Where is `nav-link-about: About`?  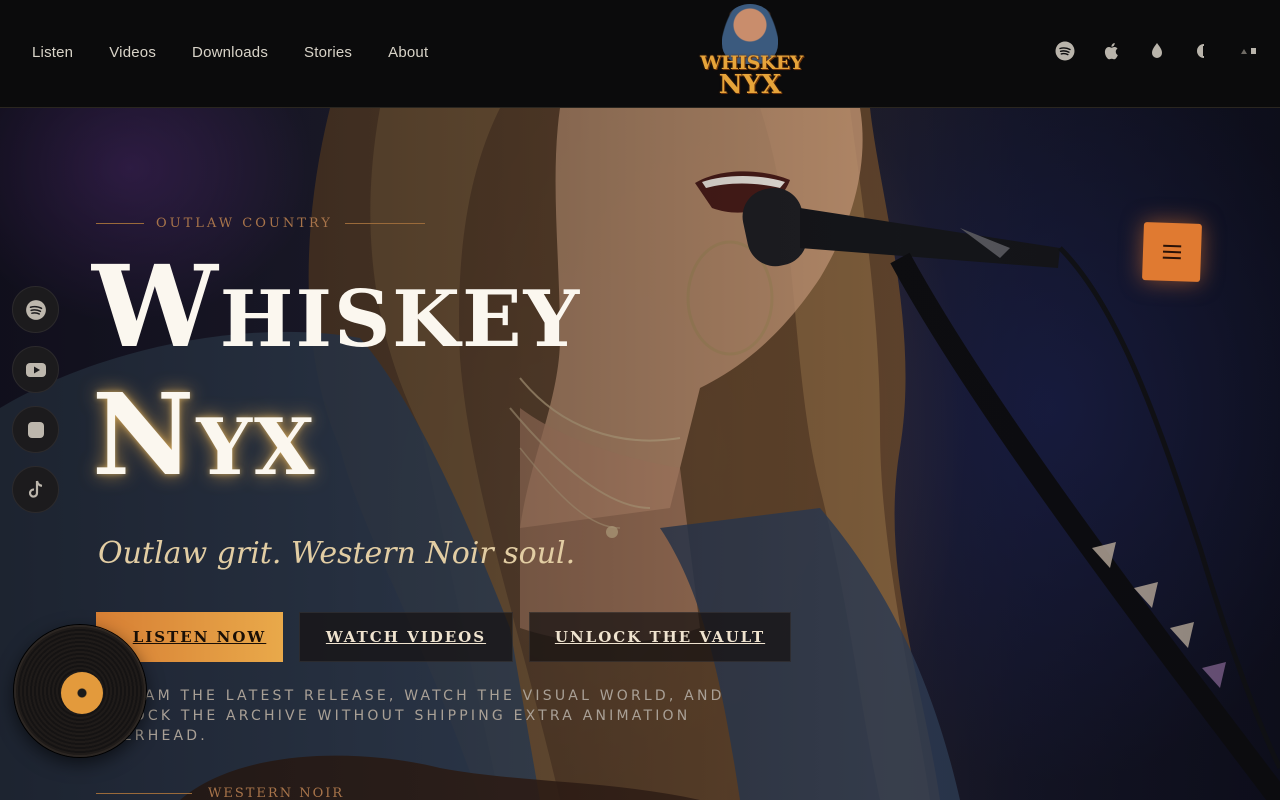
nav-link-about: About is located at coordinates (408, 52).